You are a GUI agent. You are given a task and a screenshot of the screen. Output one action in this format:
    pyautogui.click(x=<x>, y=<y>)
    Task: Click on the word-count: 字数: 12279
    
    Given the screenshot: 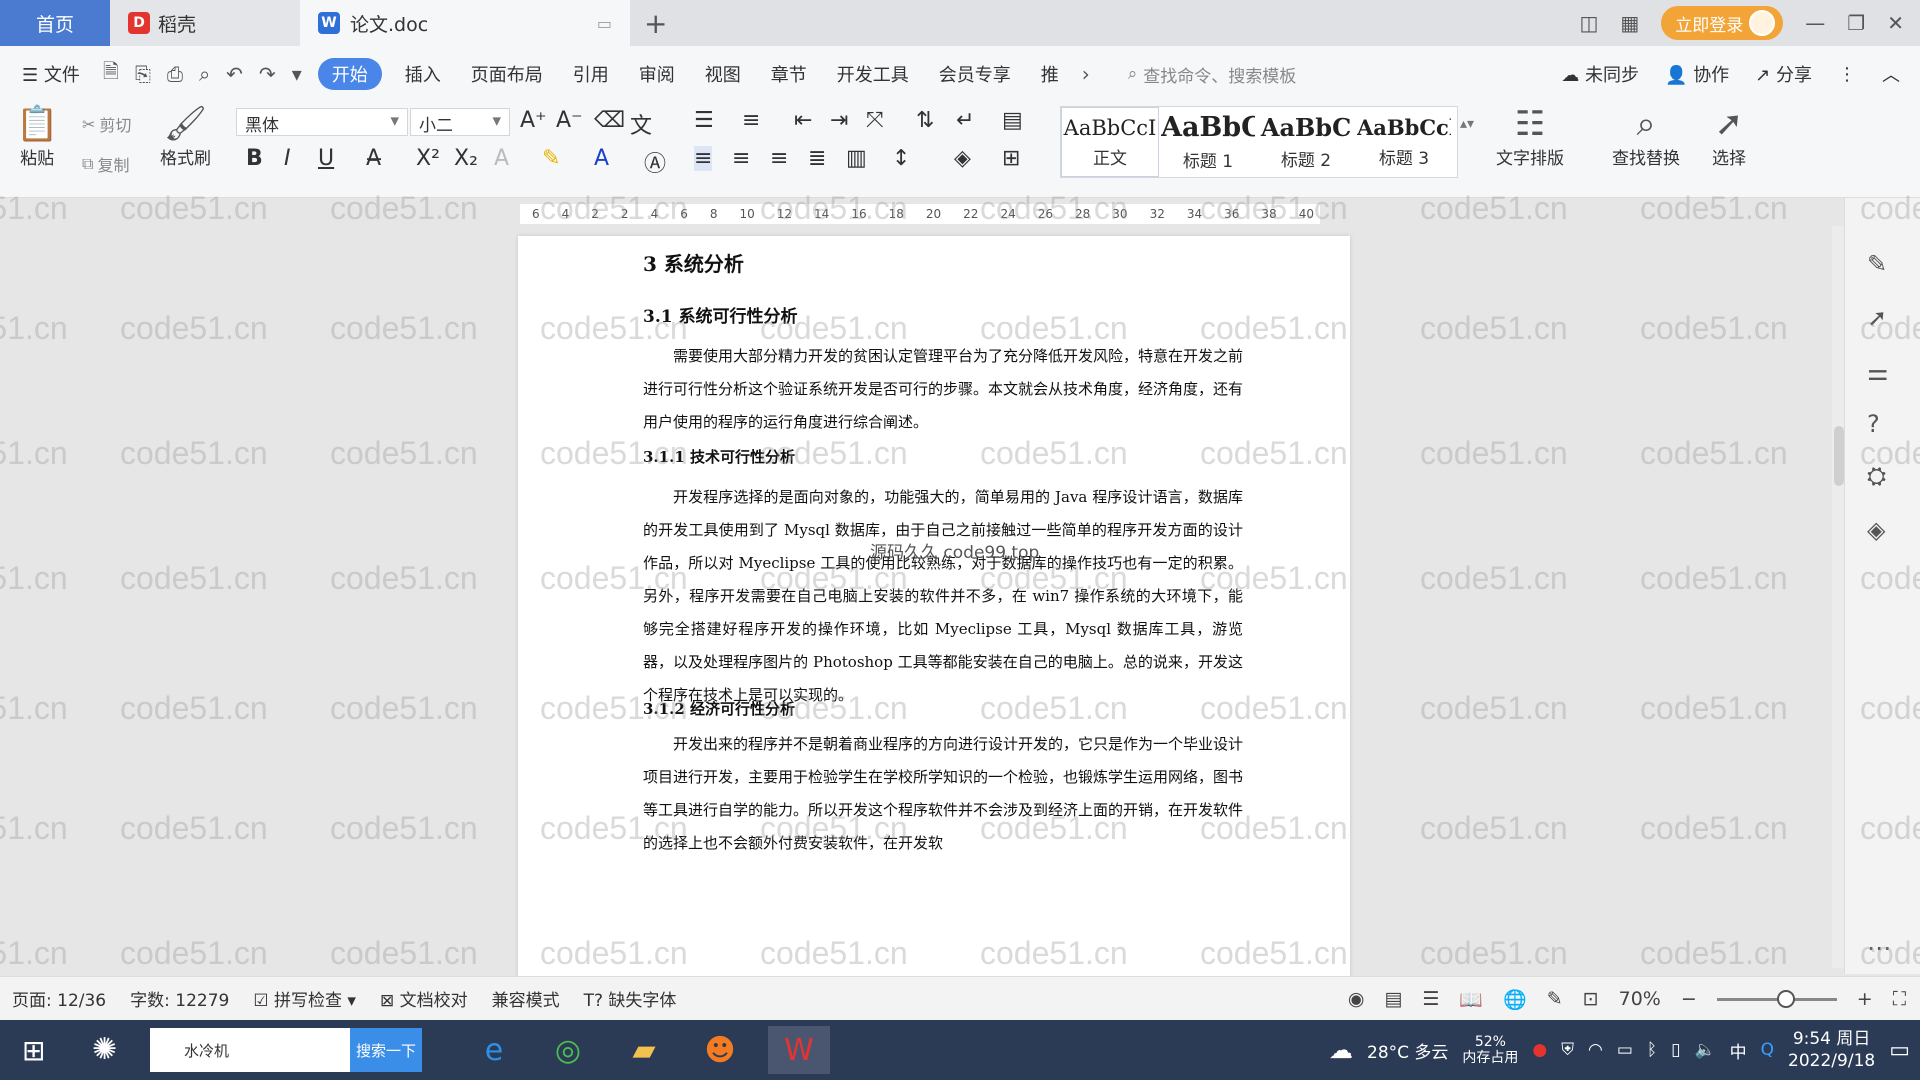 What is the action you would take?
    pyautogui.click(x=179, y=998)
    